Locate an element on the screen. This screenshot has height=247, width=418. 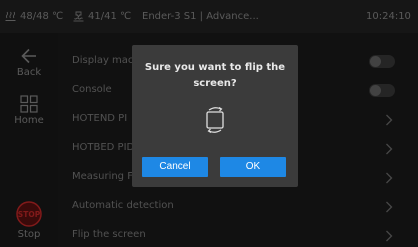
cancel-button: Cancel is located at coordinates (175, 167).